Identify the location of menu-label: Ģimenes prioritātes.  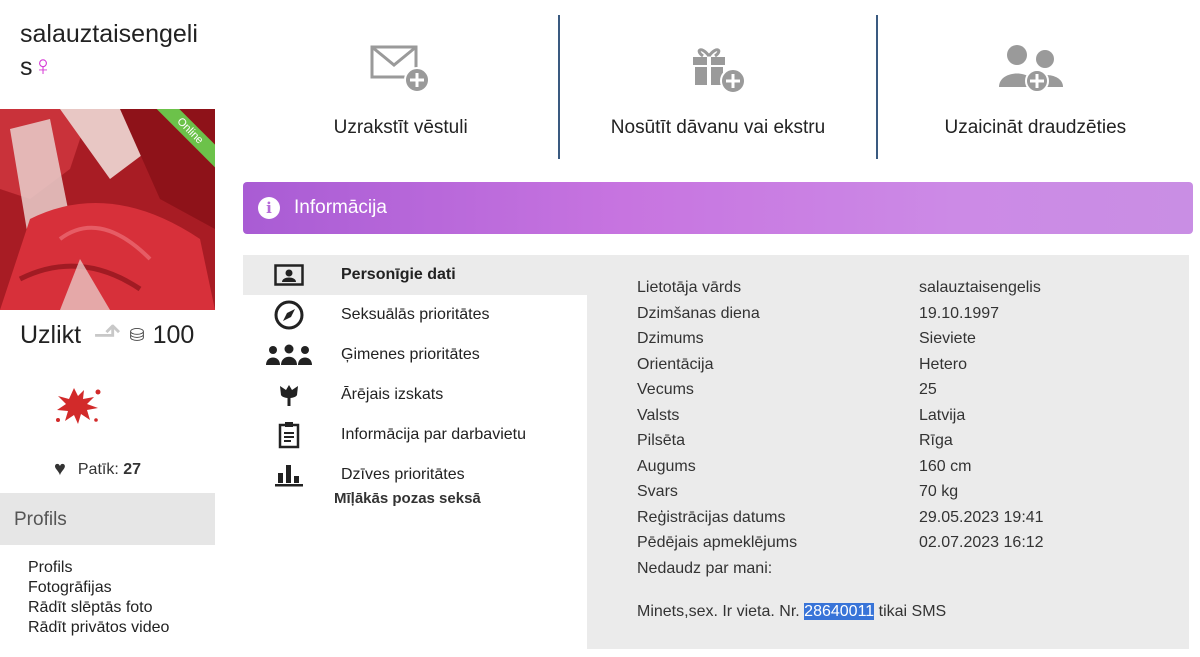
(410, 354).